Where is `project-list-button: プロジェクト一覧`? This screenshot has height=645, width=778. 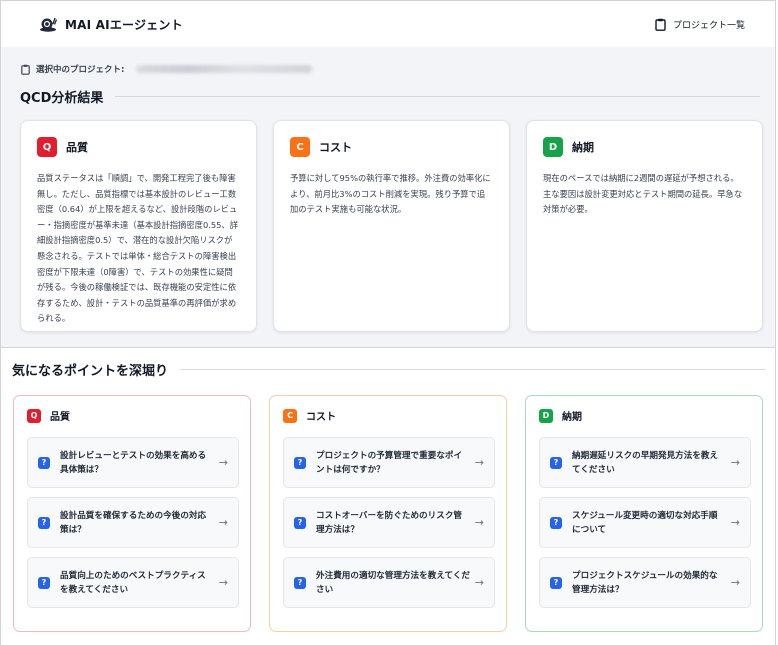 project-list-button: プロジェクト一覧 is located at coordinates (700, 24).